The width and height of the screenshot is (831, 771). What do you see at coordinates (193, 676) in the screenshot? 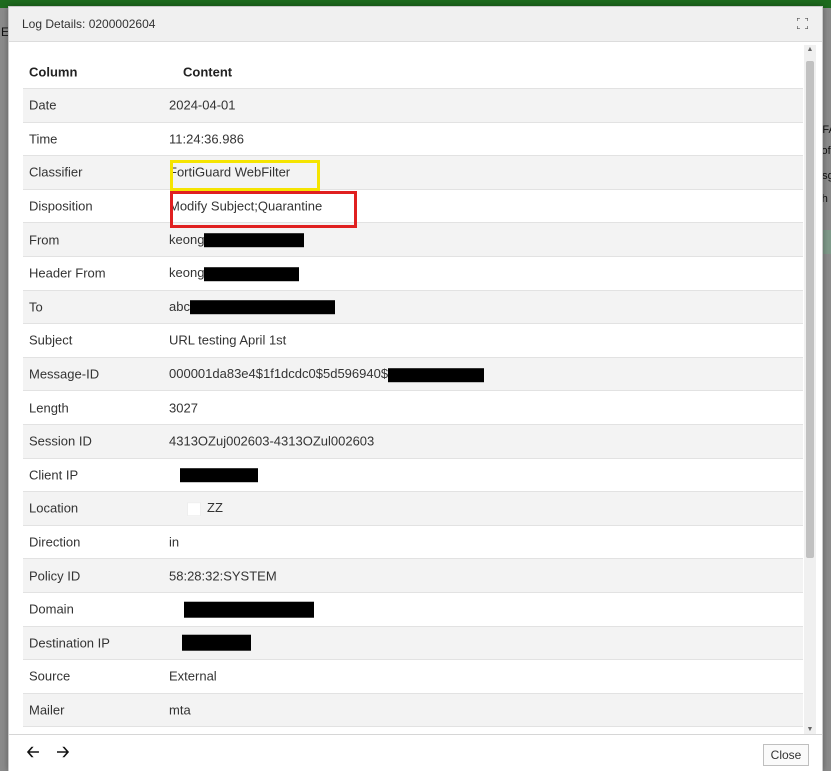
I see `row-value: External` at bounding box center [193, 676].